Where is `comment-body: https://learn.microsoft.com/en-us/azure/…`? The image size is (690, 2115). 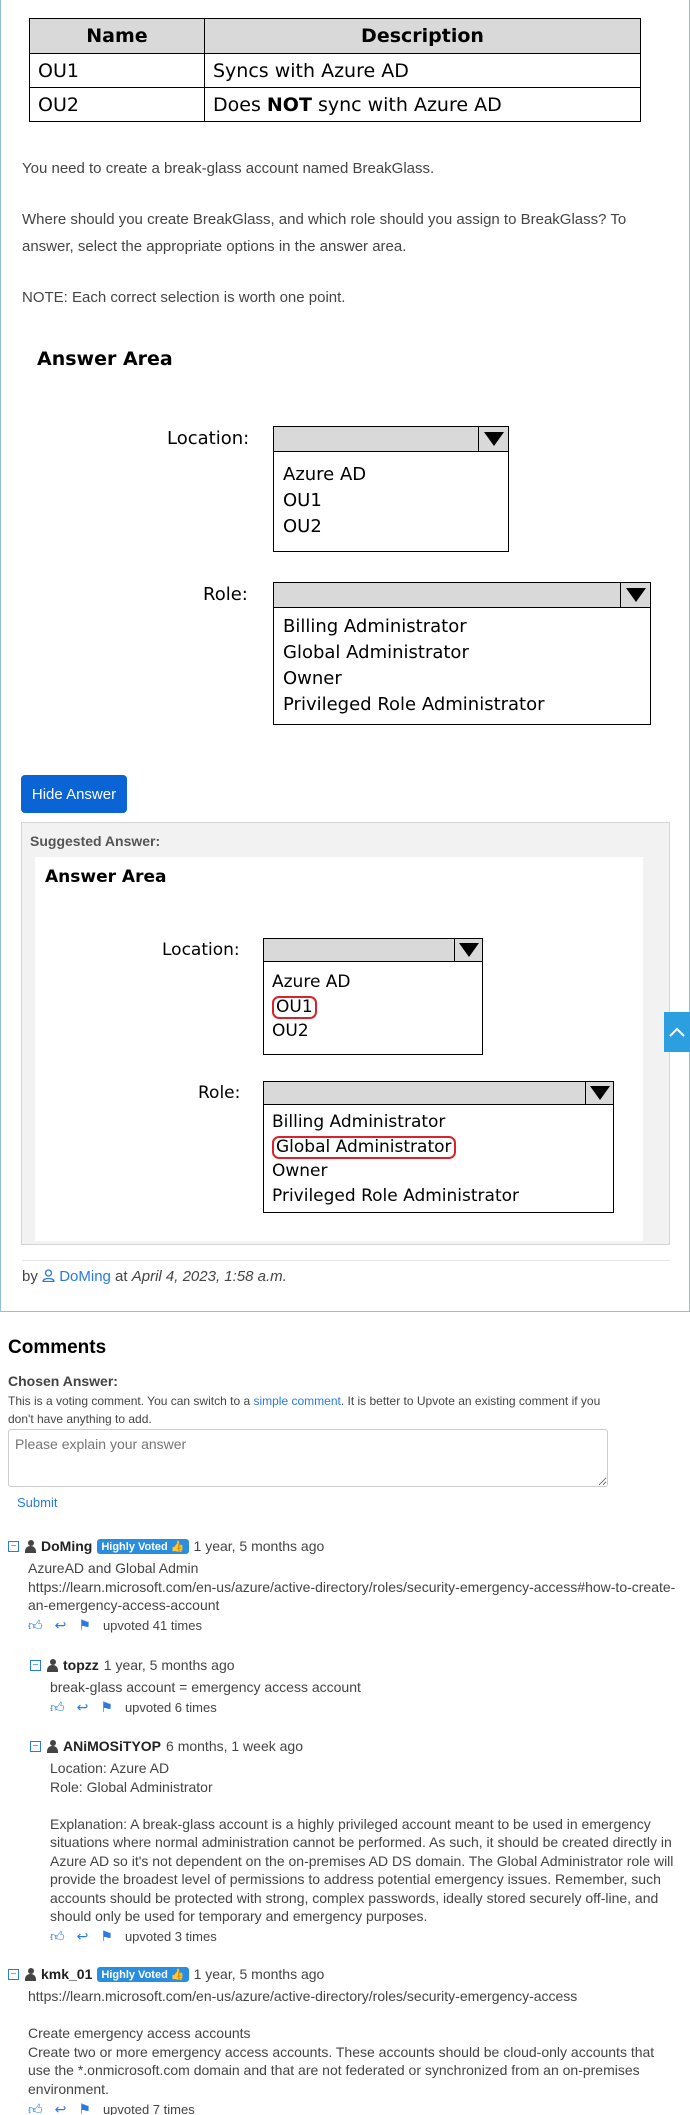 comment-body: https://learn.microsoft.com/en-us/azure/… is located at coordinates (341, 2042).